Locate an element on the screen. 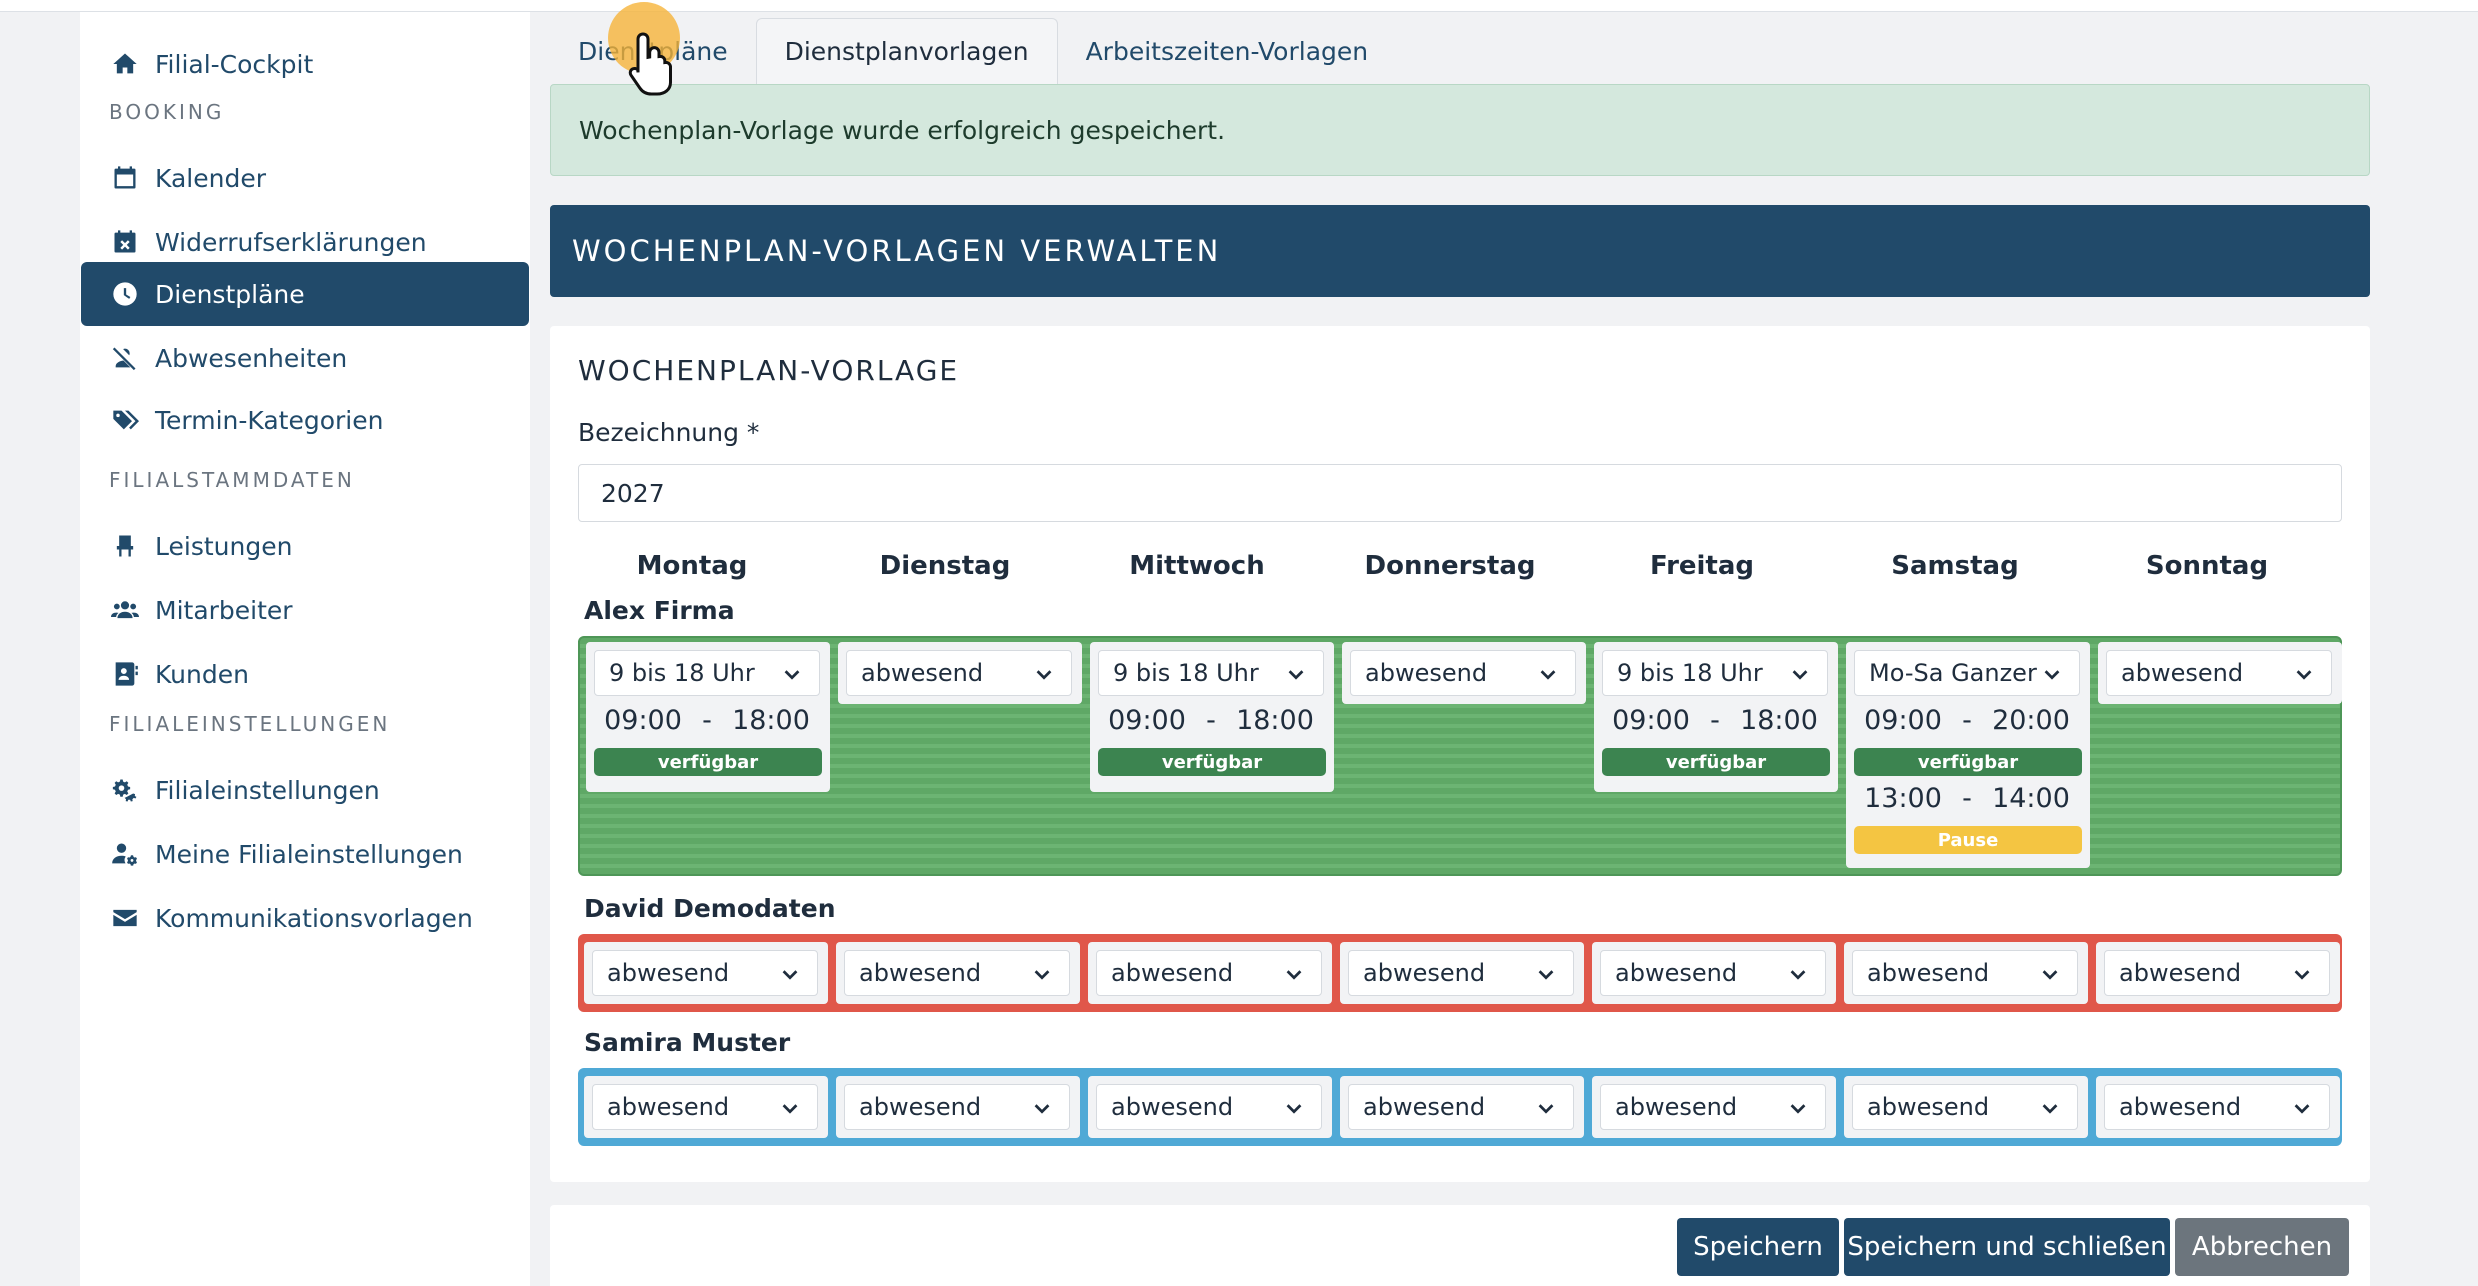 The width and height of the screenshot is (2478, 1286). gears-icon is located at coordinates (125, 790).